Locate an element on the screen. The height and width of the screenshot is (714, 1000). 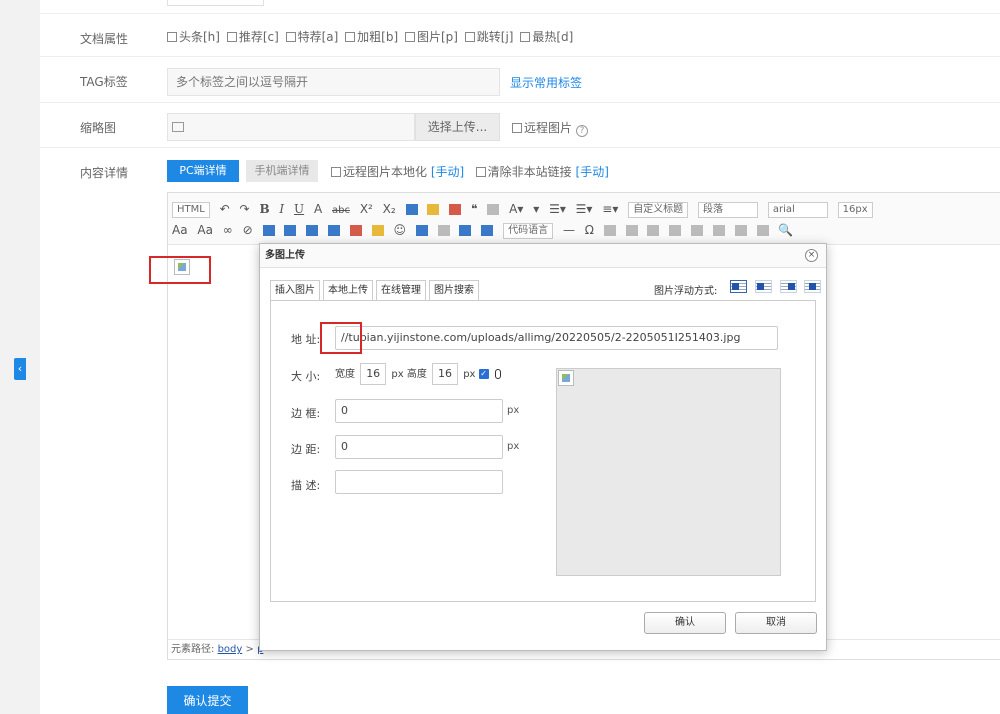
undo-icon: ↶ is located at coordinates (225, 209).